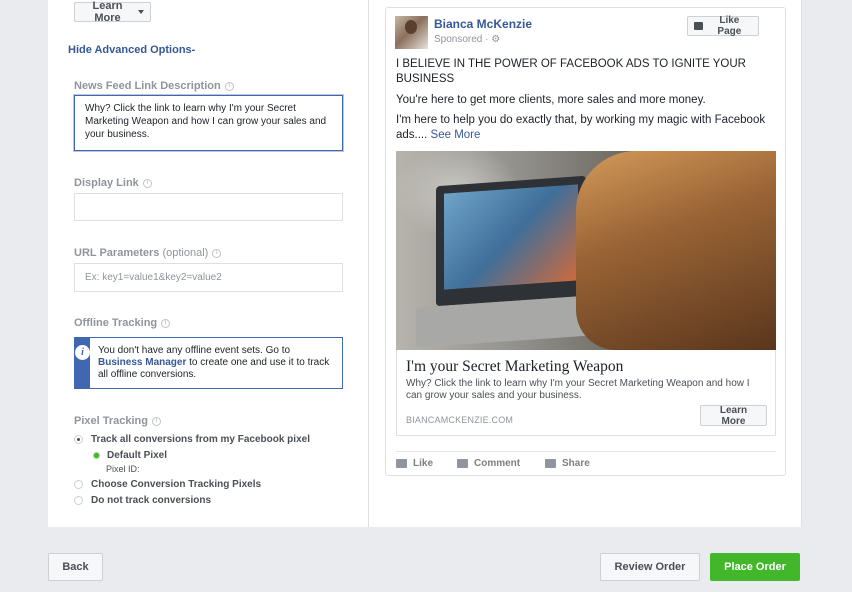  I want to click on comment-label: Comment, so click(497, 463).